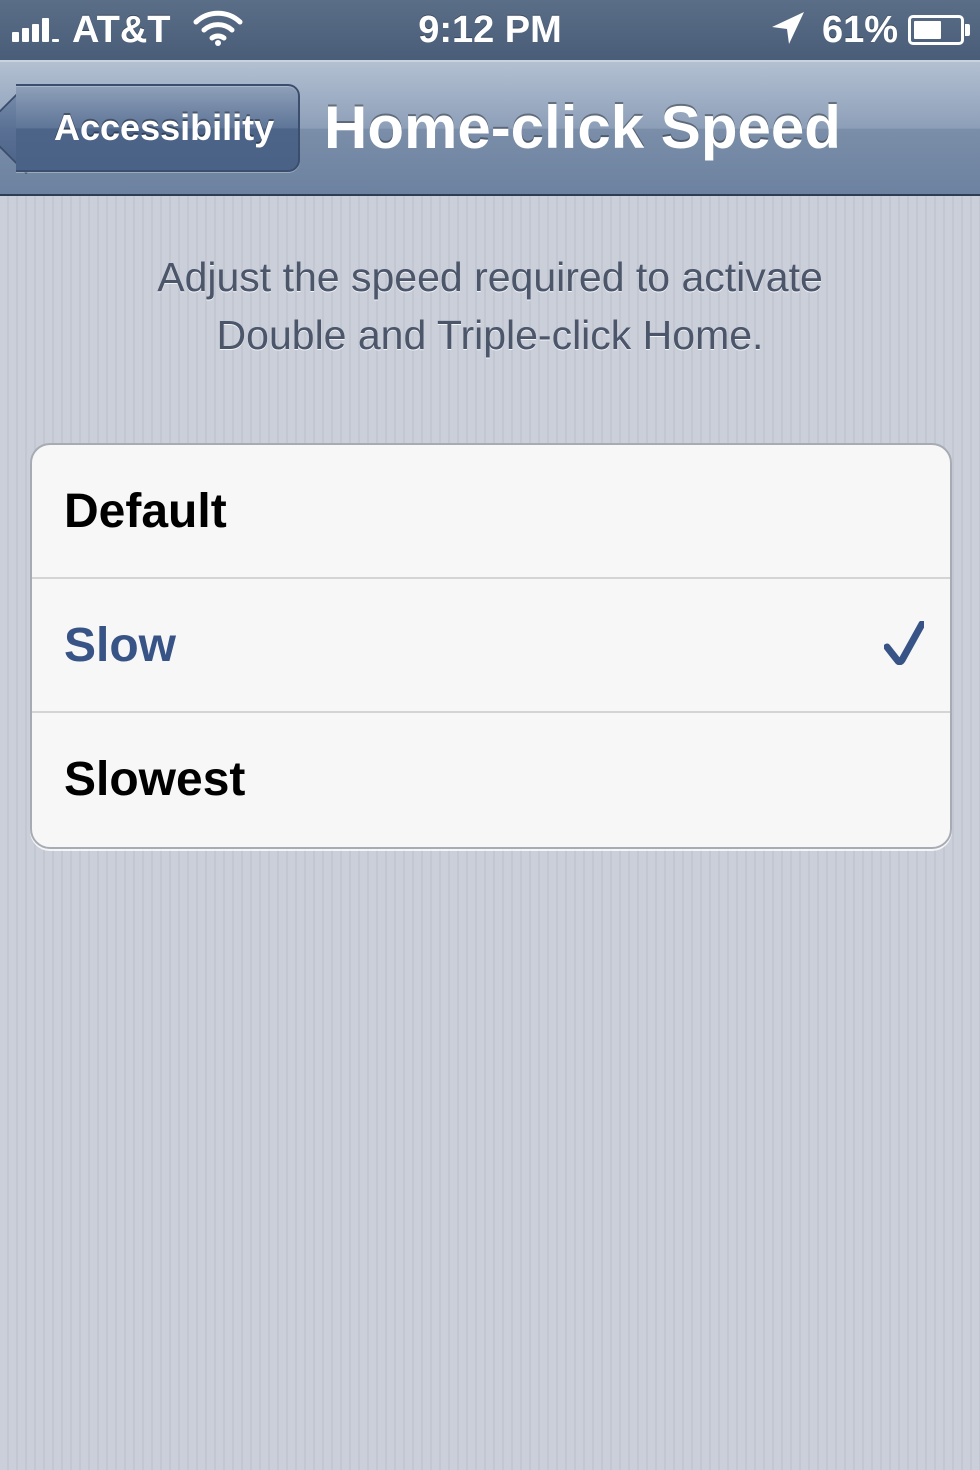 The height and width of the screenshot is (1470, 980). I want to click on option-label: Default, so click(145, 511).